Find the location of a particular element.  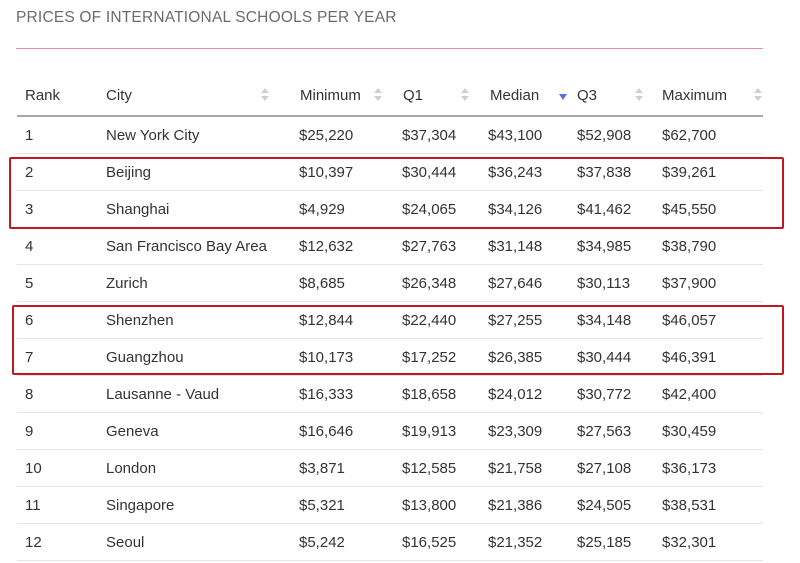

cell-q1: $13,800 is located at coordinates (428, 505).